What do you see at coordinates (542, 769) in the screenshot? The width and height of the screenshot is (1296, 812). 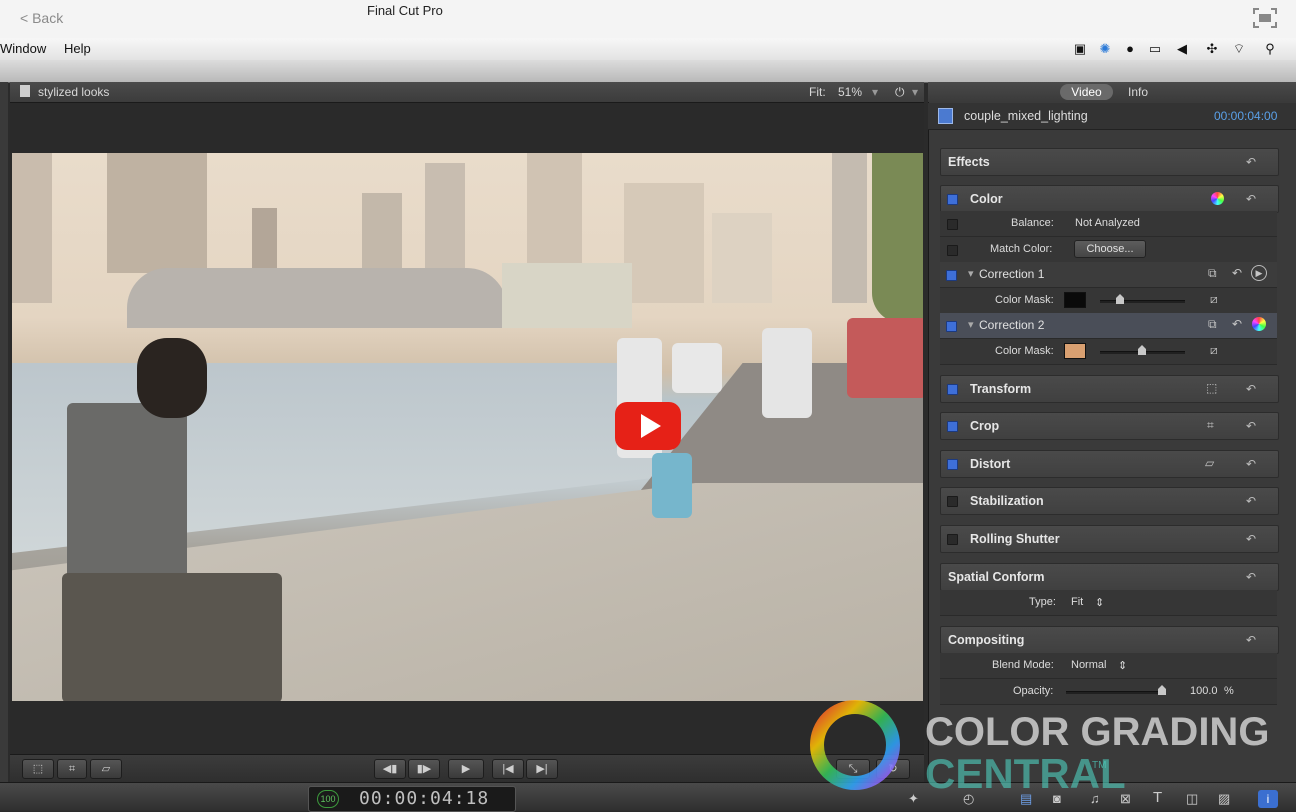 I see `go-to-end-icon: ▶|` at bounding box center [542, 769].